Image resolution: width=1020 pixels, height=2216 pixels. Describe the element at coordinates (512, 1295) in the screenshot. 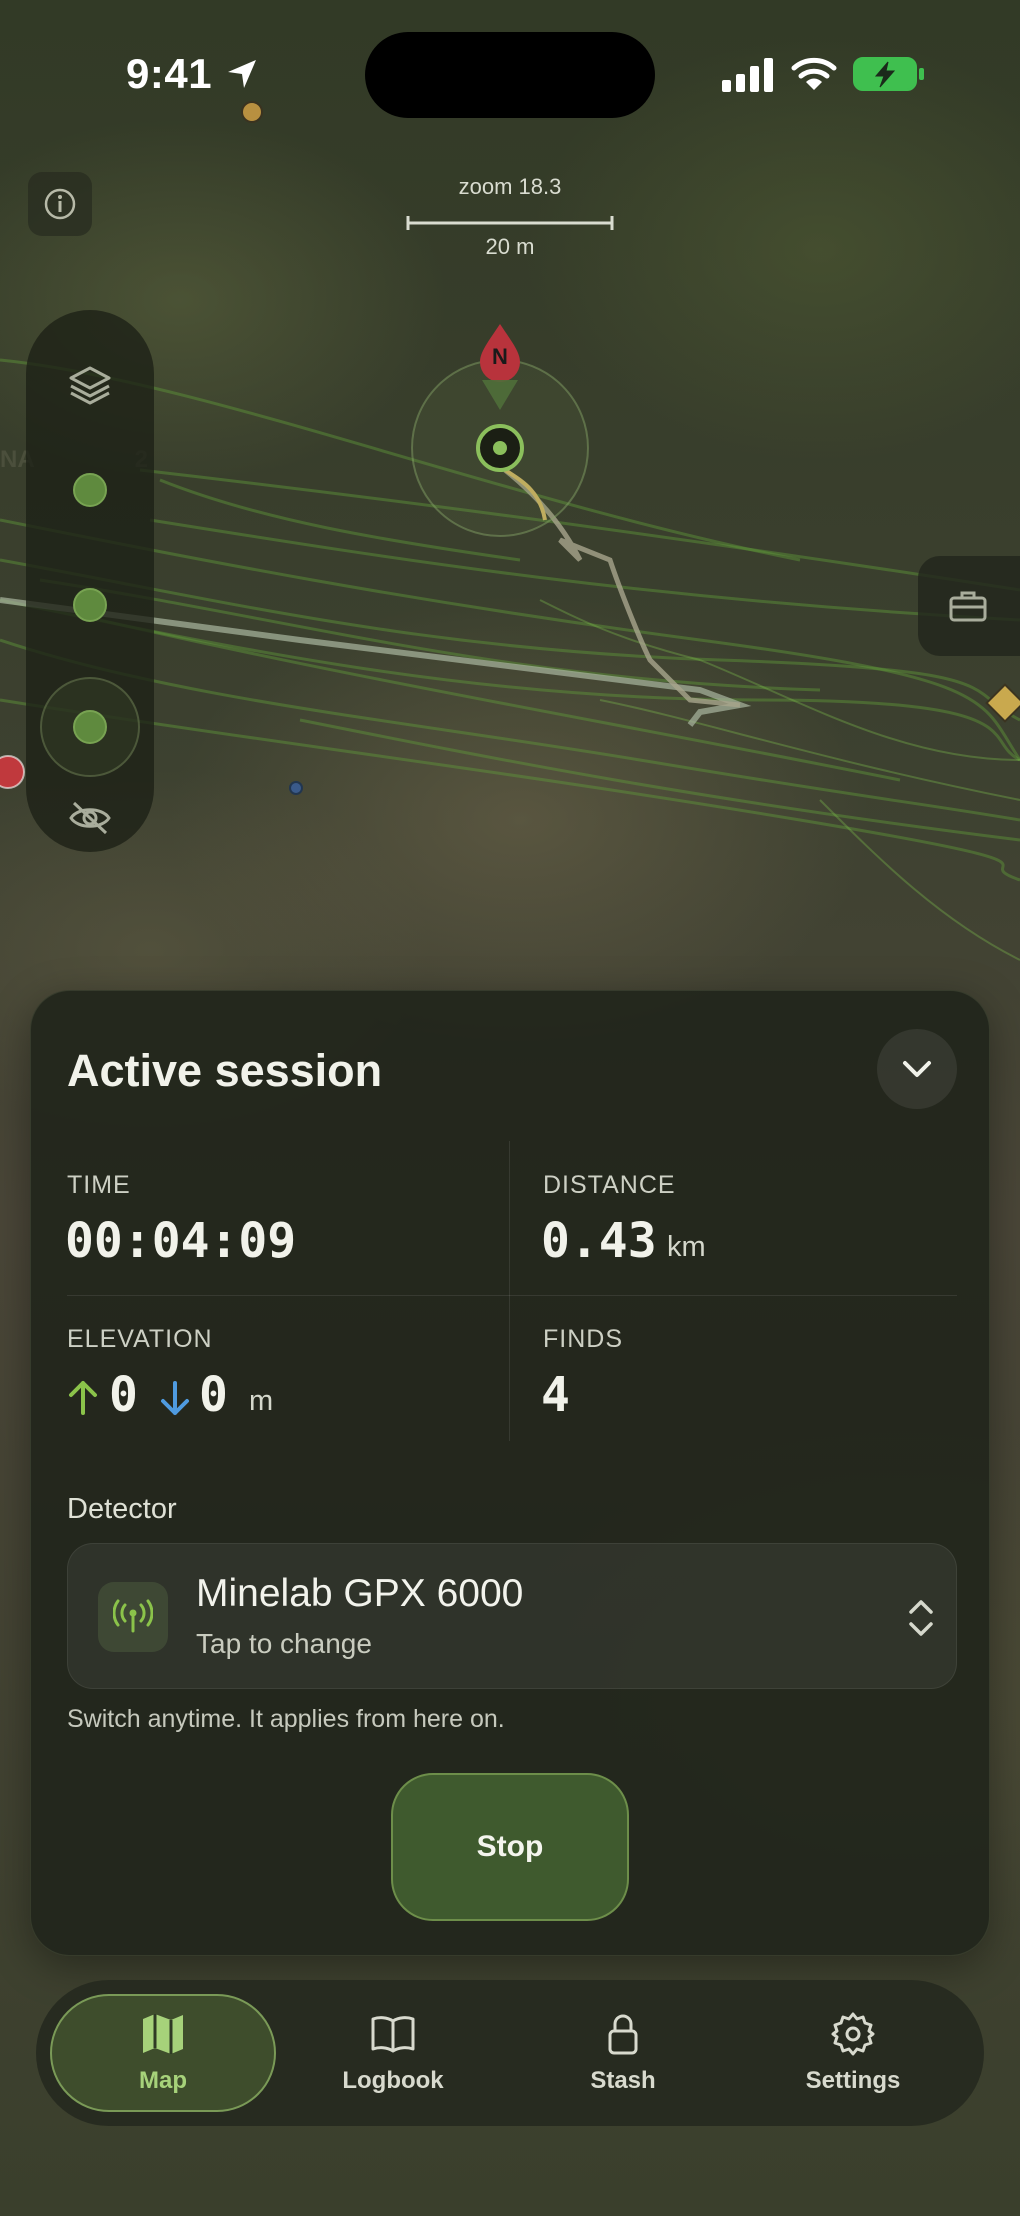

I see `stats-divider-horizontal` at that location.